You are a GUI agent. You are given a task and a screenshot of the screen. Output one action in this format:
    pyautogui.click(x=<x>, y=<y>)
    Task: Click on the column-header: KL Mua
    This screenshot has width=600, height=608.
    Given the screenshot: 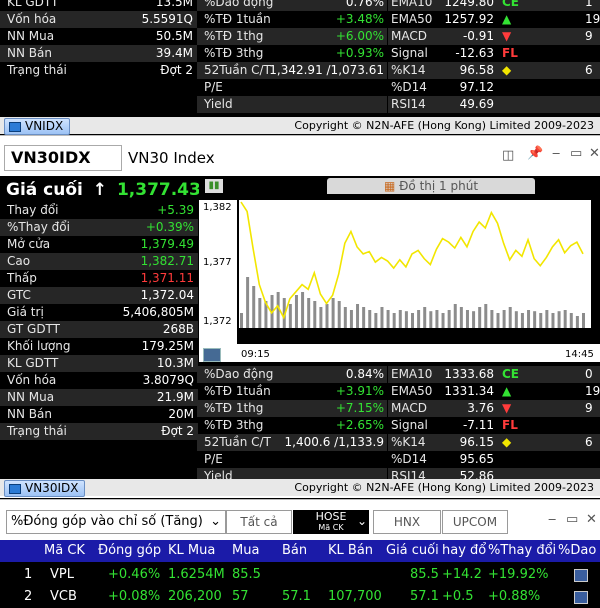 What is the action you would take?
    pyautogui.click(x=191, y=551)
    